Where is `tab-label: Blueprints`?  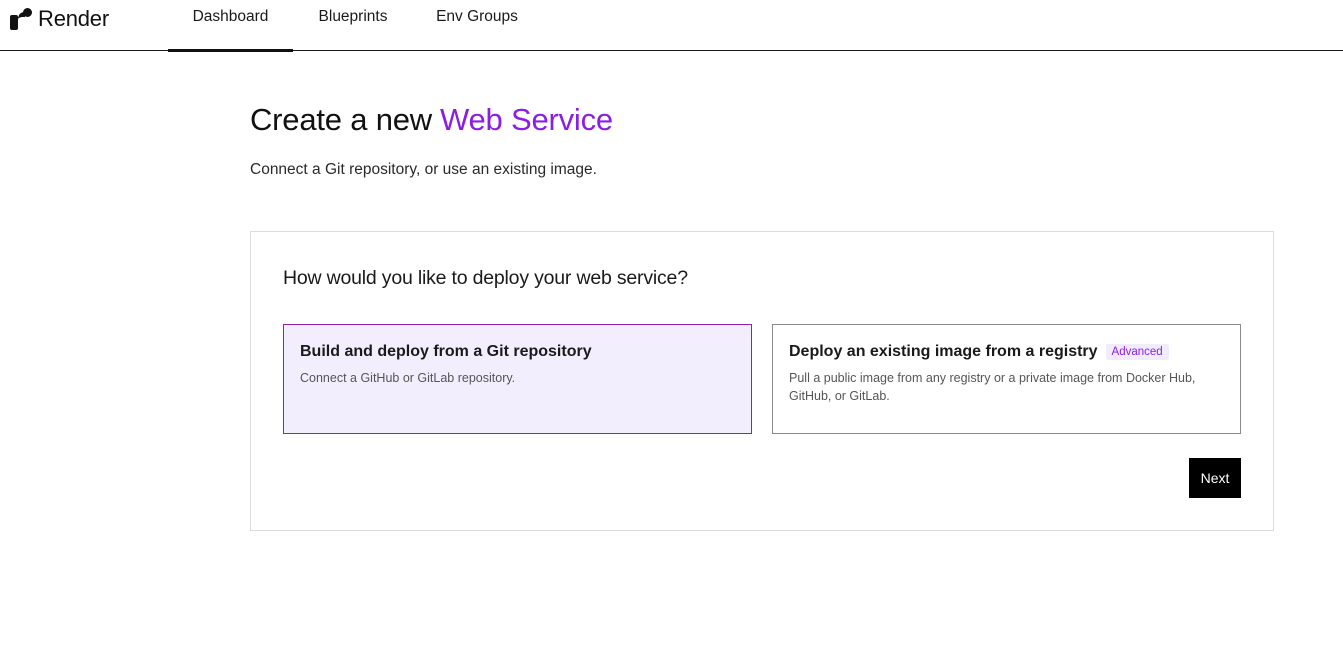 tab-label: Blueprints is located at coordinates (353, 16).